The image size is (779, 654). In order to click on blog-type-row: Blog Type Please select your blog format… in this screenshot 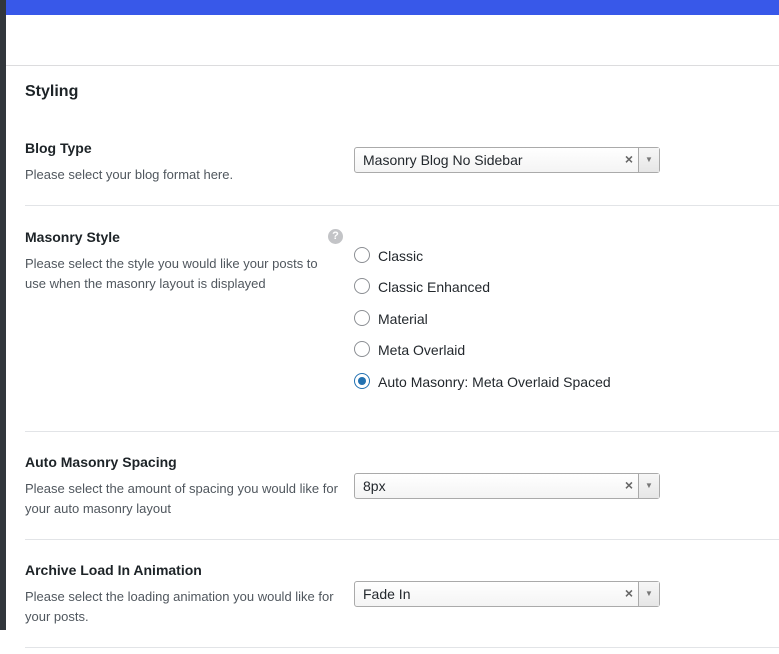, I will do `click(402, 165)`.